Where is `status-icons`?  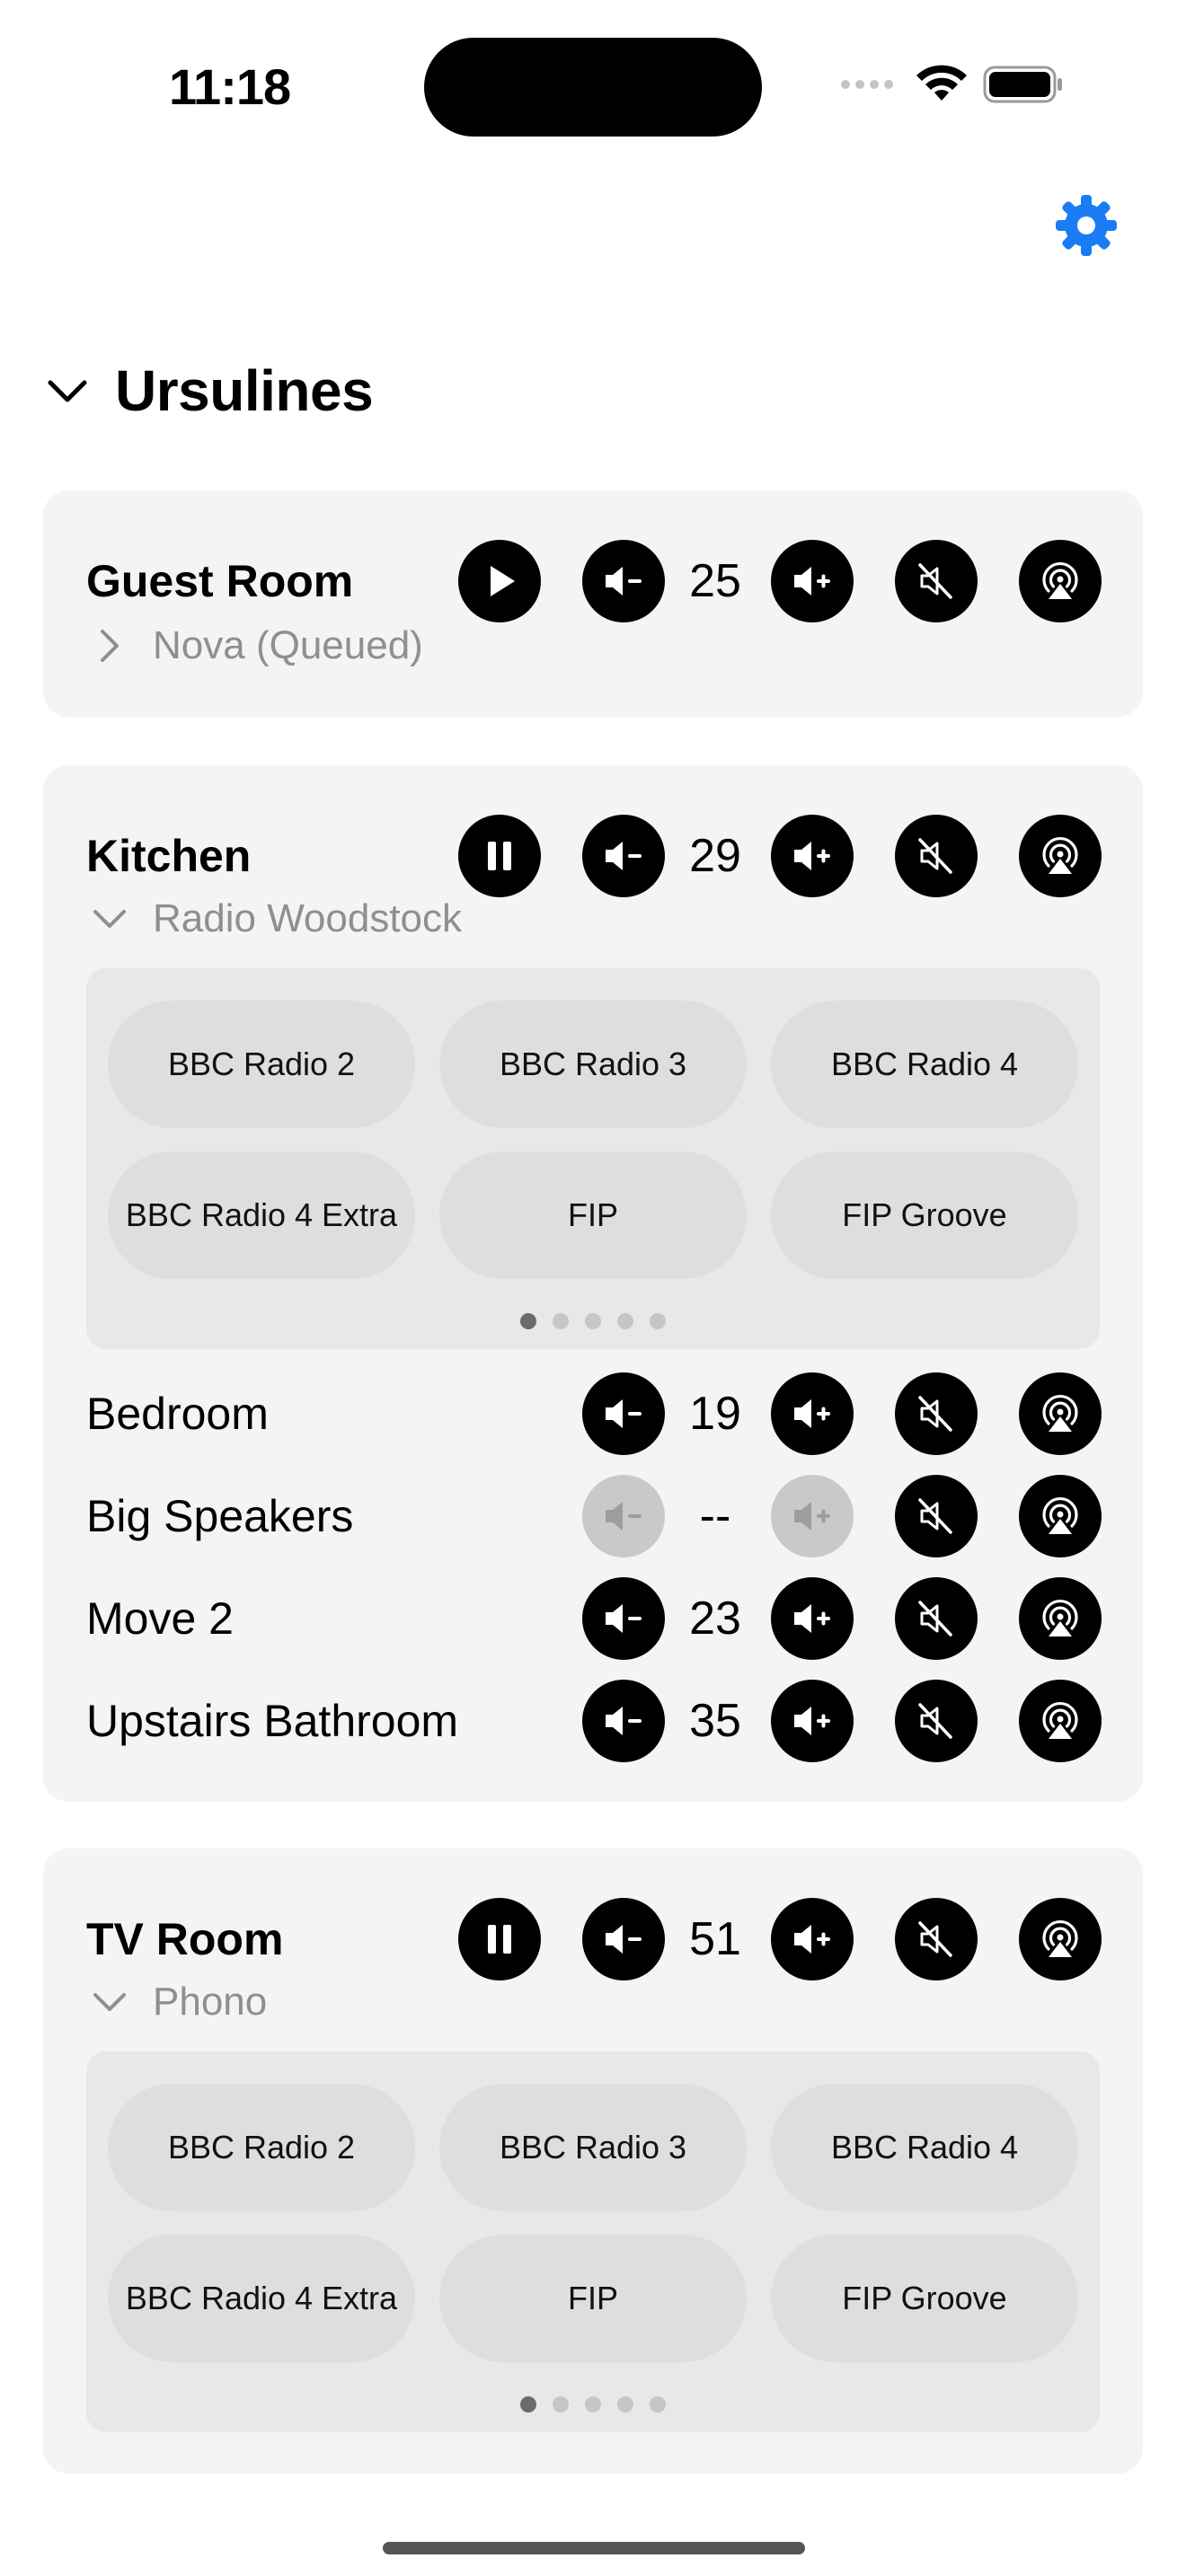 status-icons is located at coordinates (952, 84).